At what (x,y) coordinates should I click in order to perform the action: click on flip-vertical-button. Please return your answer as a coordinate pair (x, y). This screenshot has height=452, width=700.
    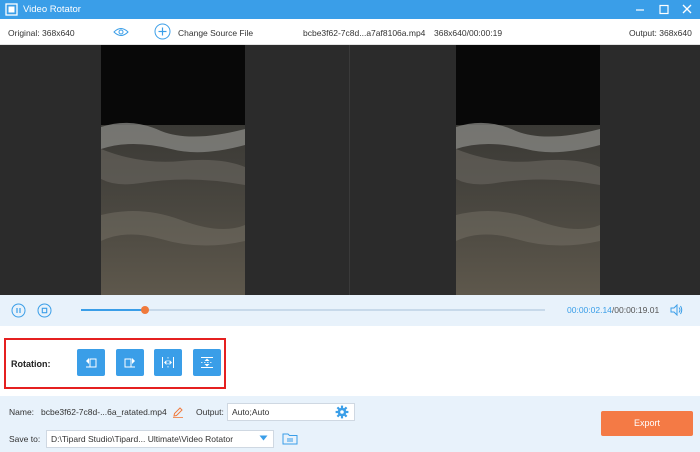
    Looking at the image, I should click on (207, 362).